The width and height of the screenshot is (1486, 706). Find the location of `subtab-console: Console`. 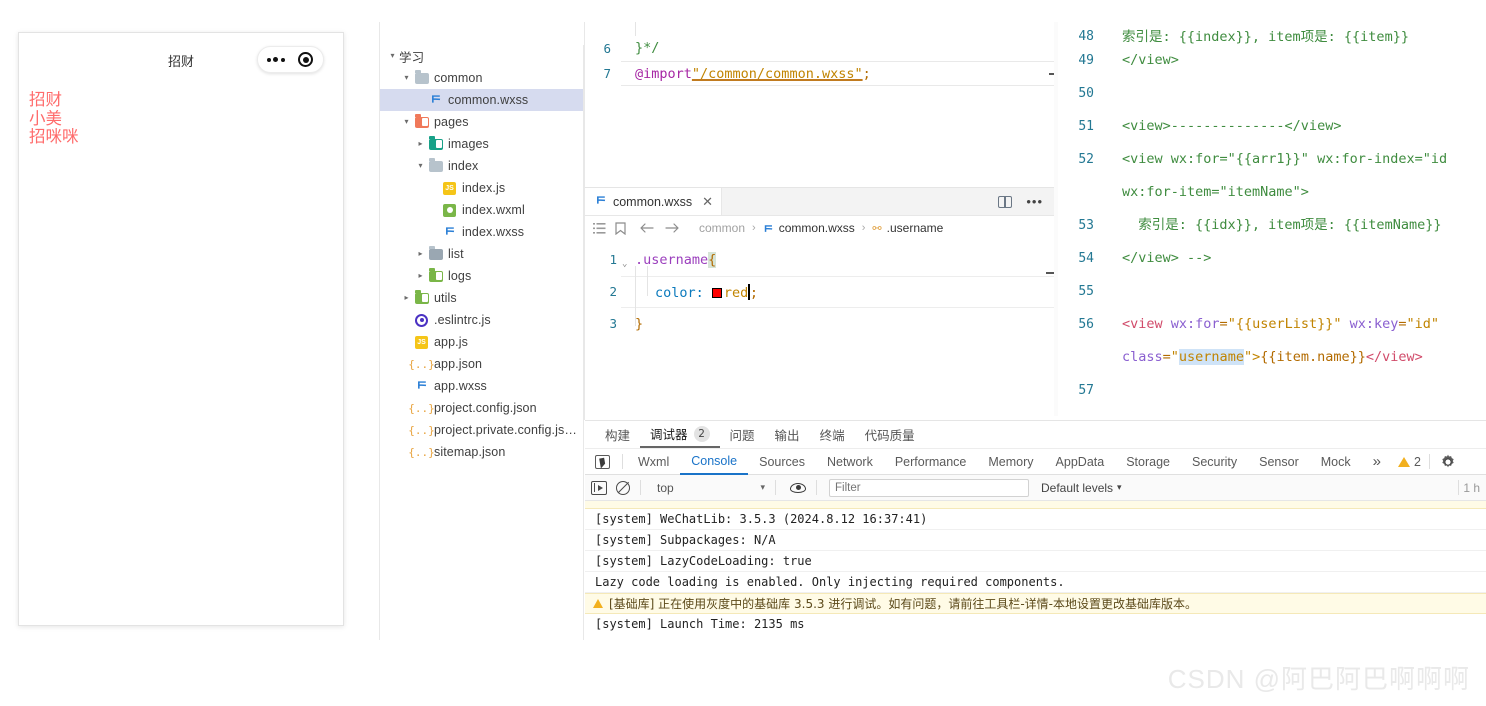

subtab-console: Console is located at coordinates (714, 461).